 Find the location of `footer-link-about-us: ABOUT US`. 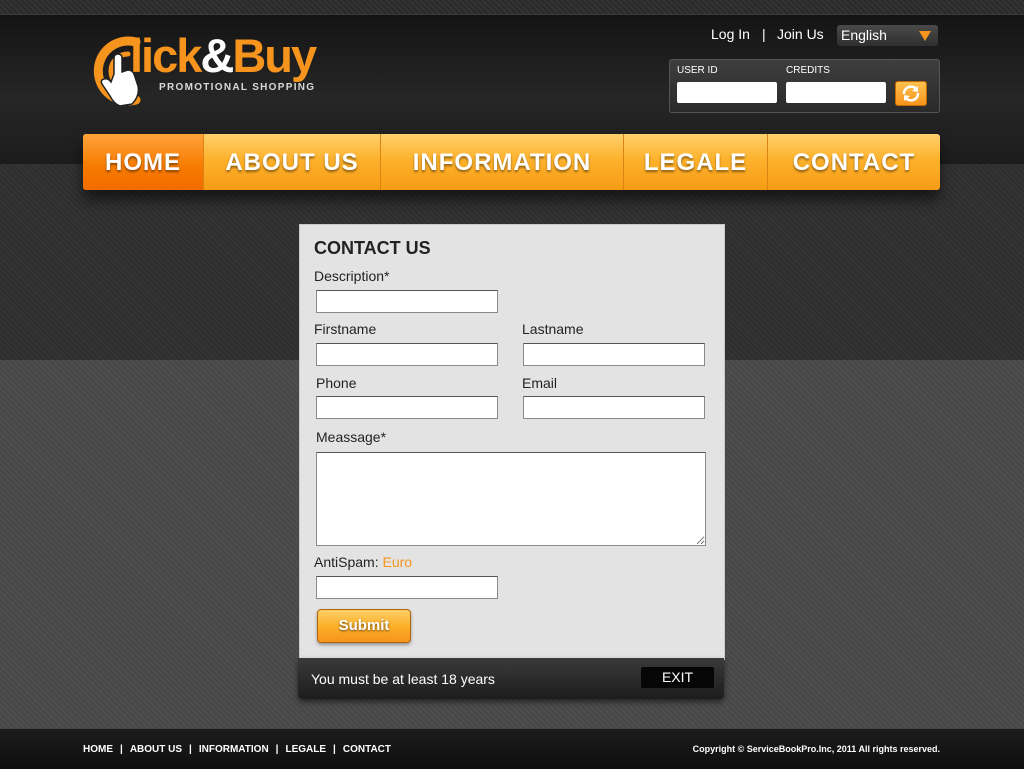

footer-link-about-us: ABOUT US is located at coordinates (156, 749).